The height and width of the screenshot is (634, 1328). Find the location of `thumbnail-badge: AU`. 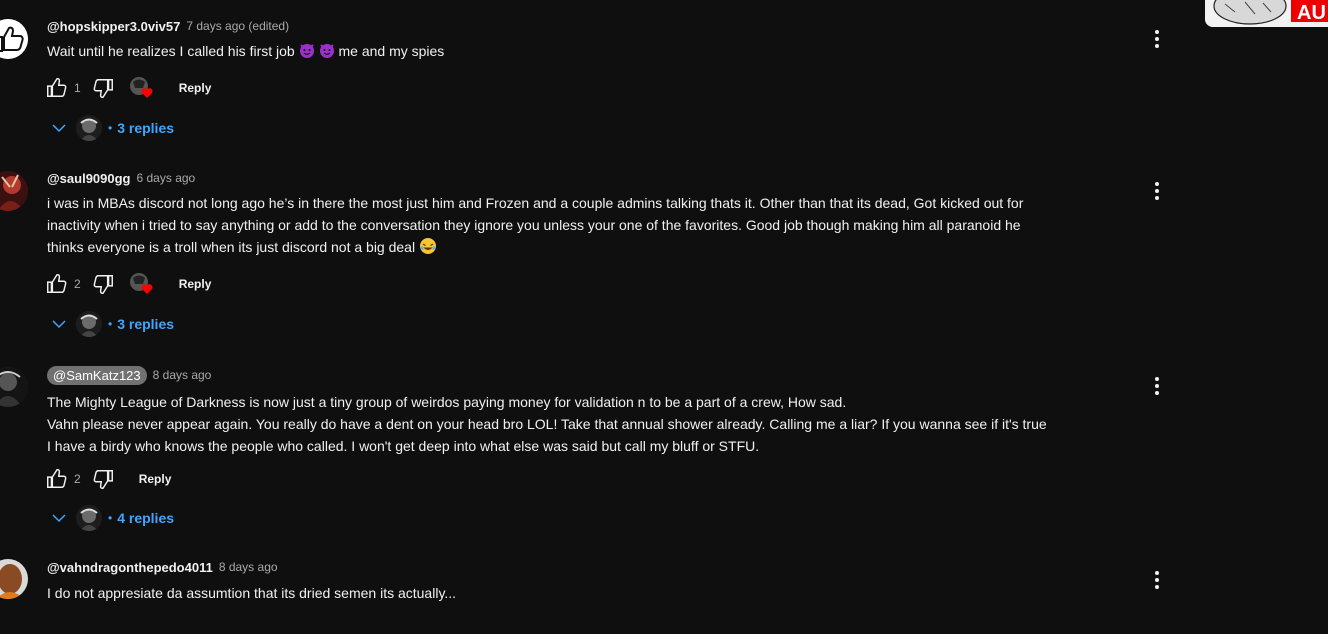

thumbnail-badge: AU is located at coordinates (1311, 13).